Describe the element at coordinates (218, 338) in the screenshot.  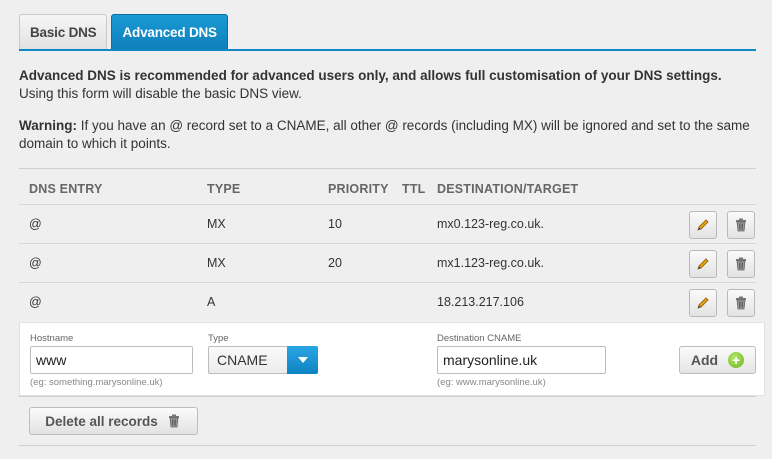
I see `type-label: Type` at that location.